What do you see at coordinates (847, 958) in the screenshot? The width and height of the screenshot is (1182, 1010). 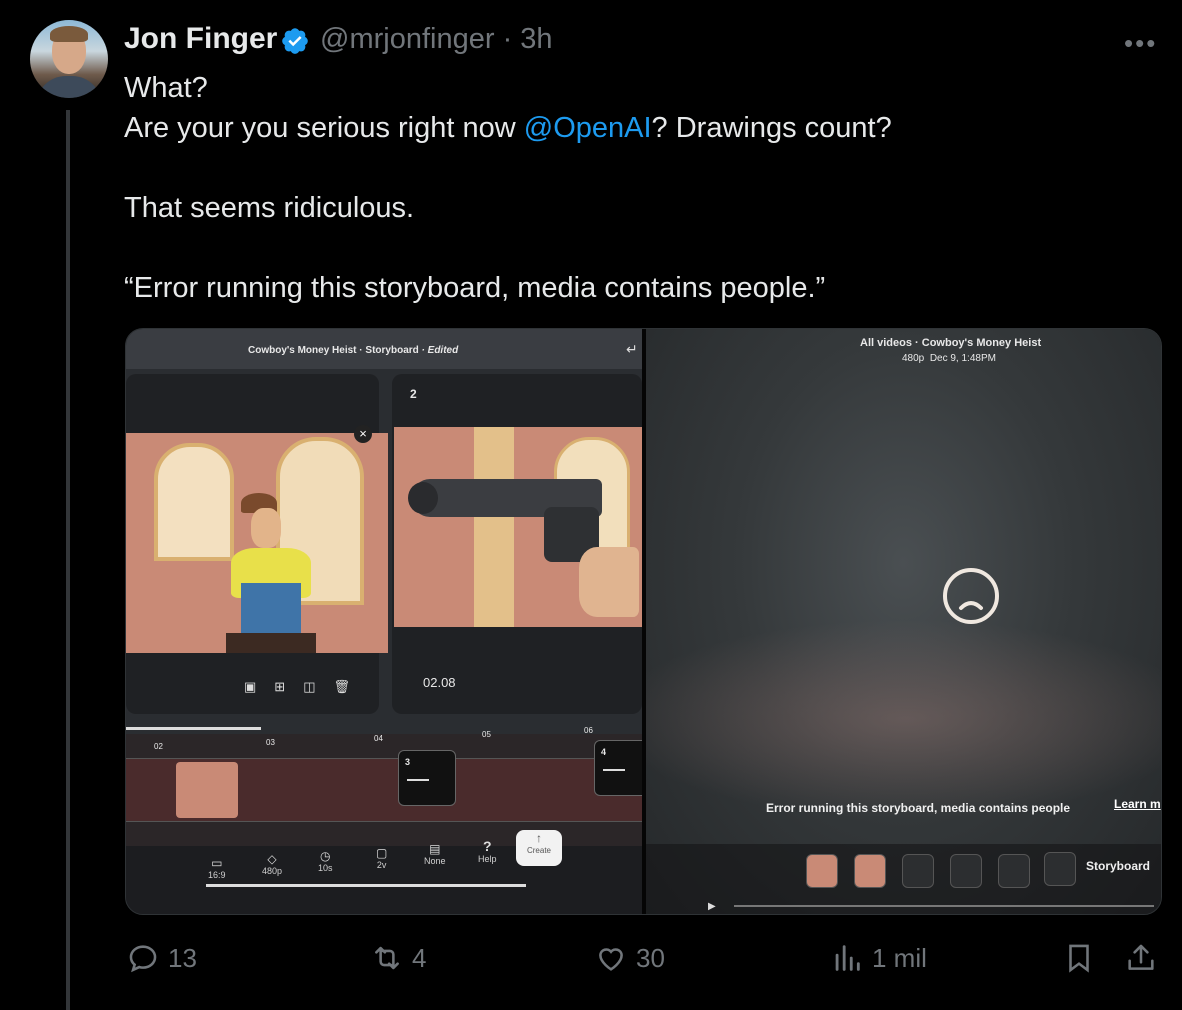 I see `views-icon` at bounding box center [847, 958].